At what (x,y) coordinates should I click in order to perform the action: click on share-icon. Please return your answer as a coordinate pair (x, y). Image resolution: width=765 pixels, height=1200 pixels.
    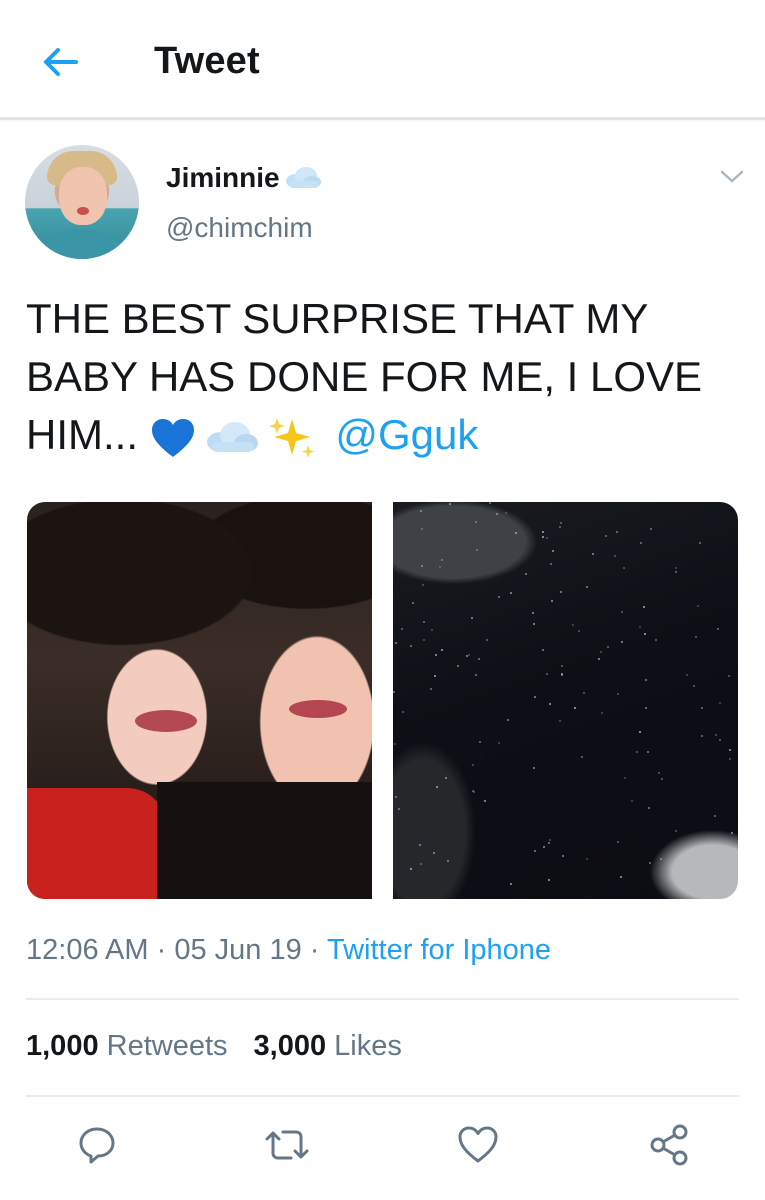
    Looking at the image, I should click on (669, 1145).